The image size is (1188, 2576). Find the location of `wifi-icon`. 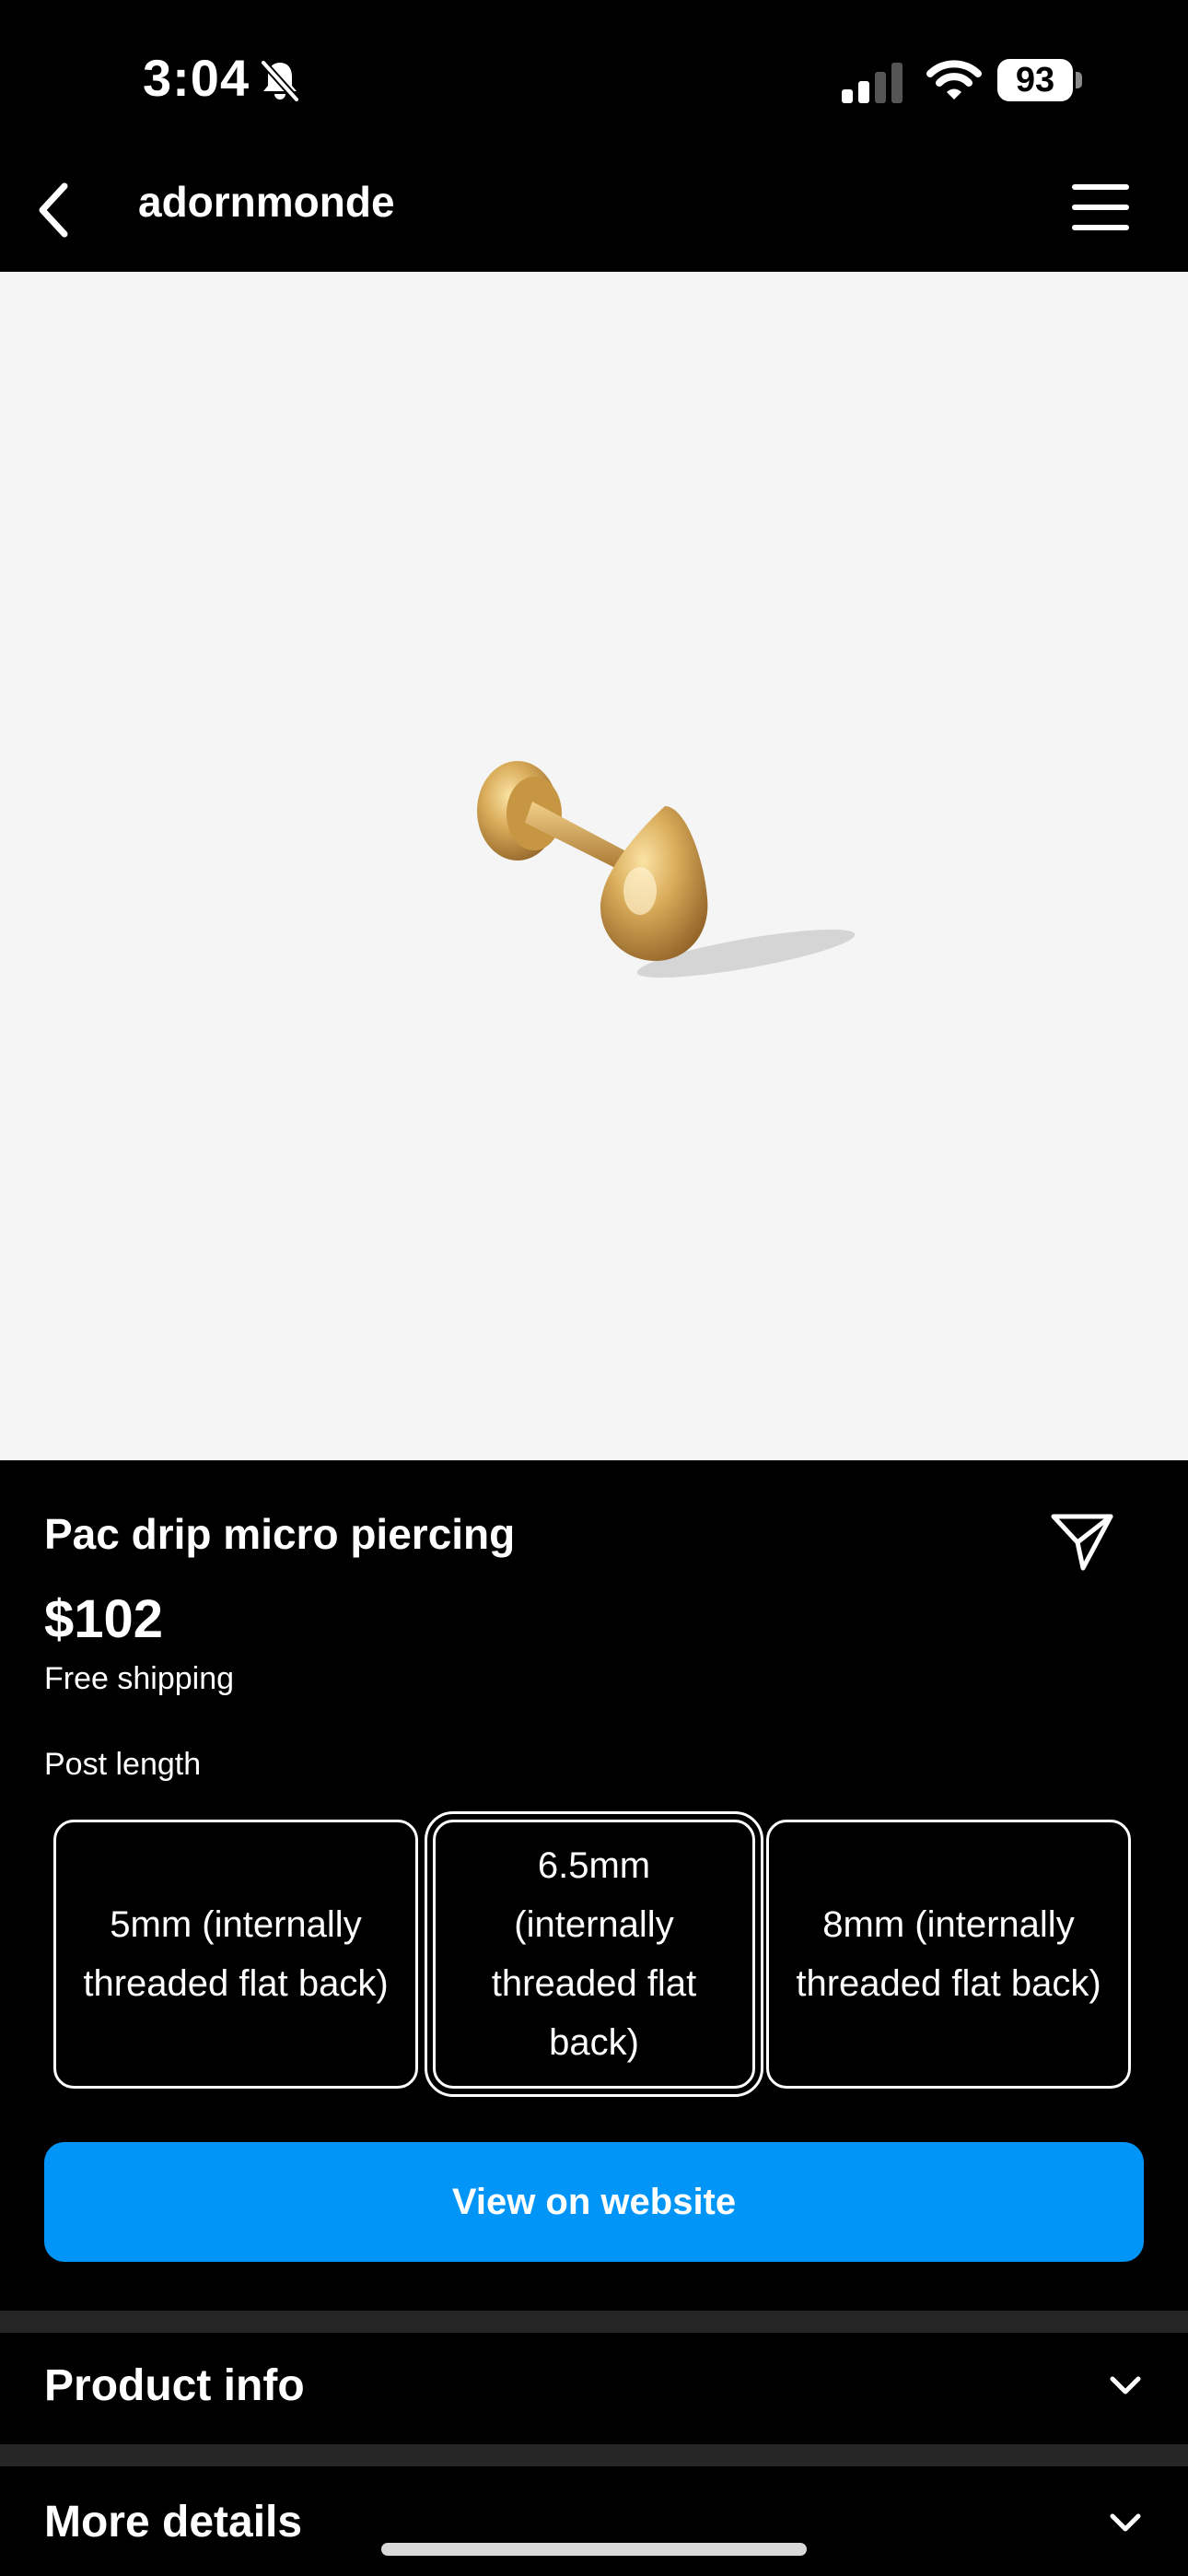

wifi-icon is located at coordinates (954, 82).